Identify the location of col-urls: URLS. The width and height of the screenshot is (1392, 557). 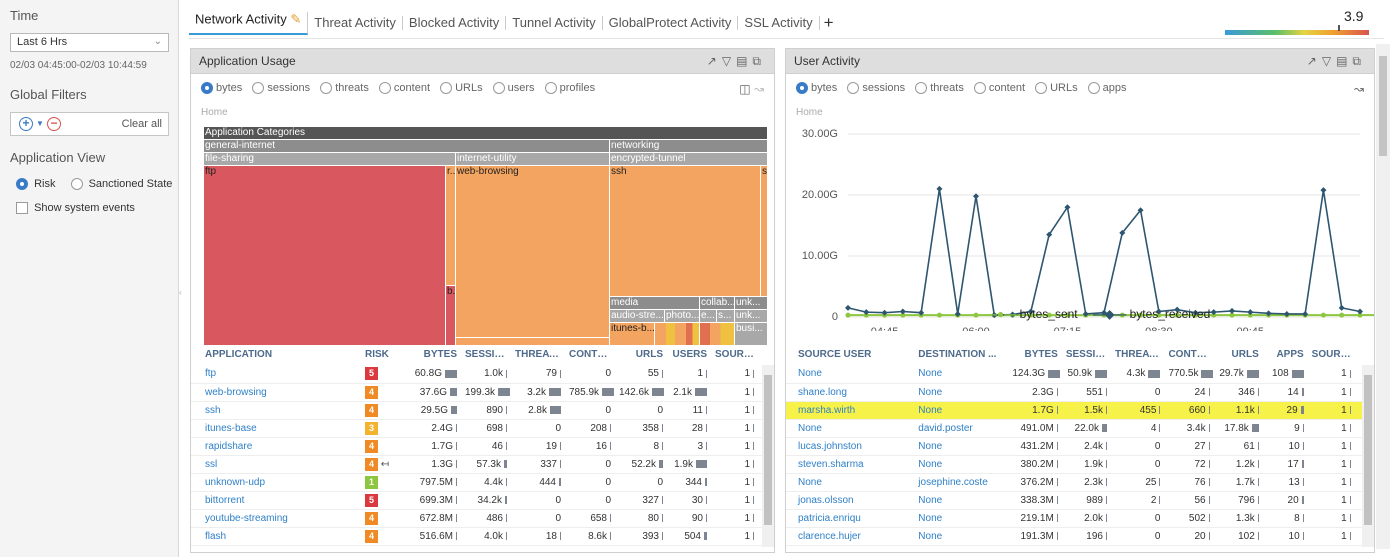
(1238, 354).